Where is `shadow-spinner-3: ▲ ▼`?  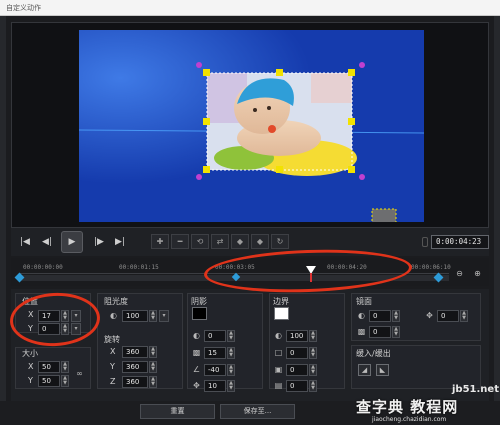 shadow-spinner-3: ▲ ▼ is located at coordinates (231, 370).